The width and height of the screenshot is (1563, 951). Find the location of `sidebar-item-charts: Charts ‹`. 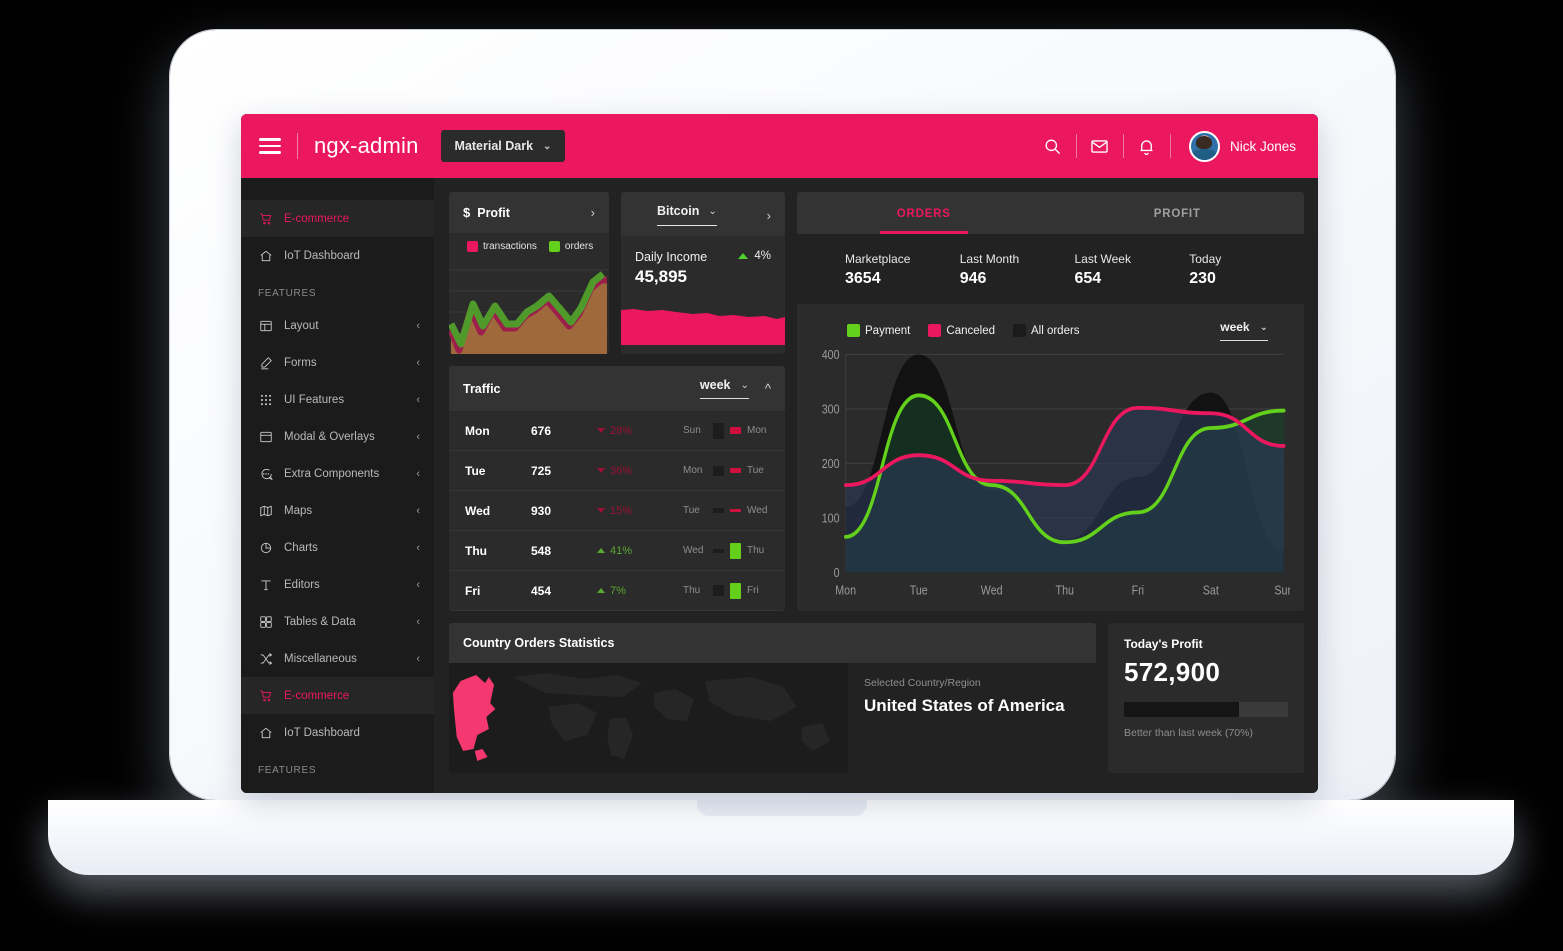

sidebar-item-charts: Charts ‹ is located at coordinates (337, 547).